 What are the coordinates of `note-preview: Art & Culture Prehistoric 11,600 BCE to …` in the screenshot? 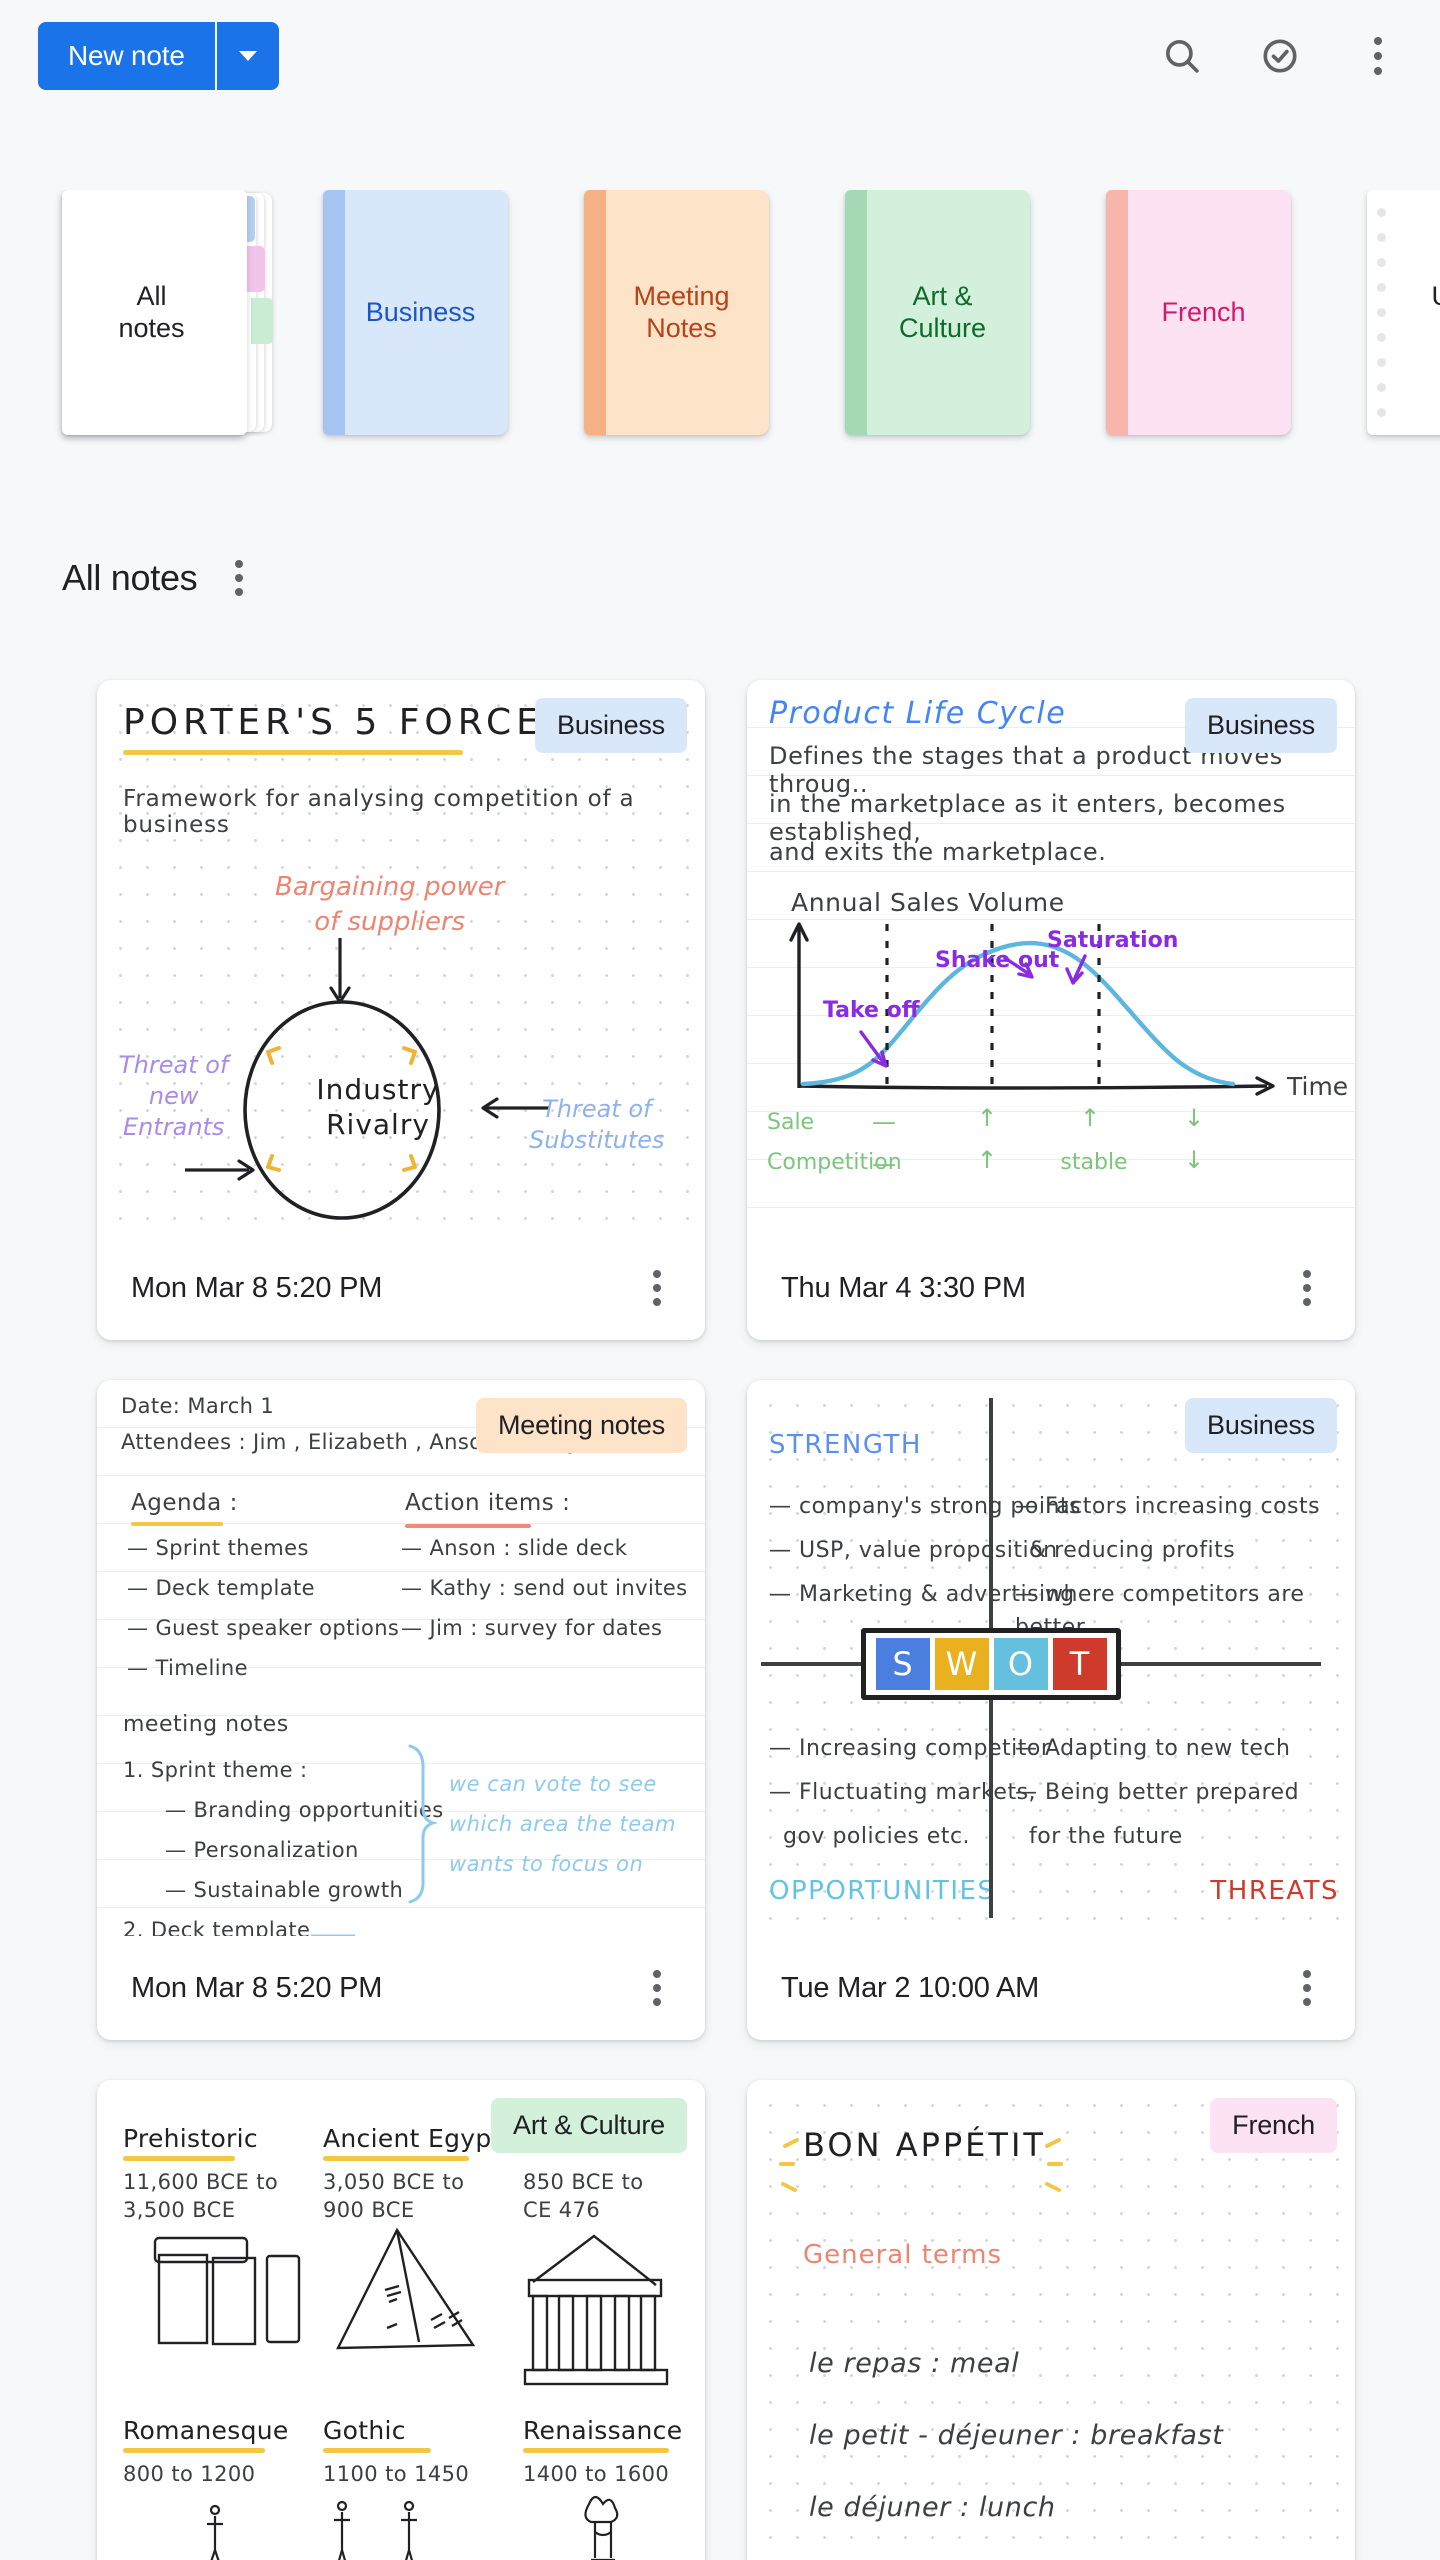 It's located at (401, 2320).